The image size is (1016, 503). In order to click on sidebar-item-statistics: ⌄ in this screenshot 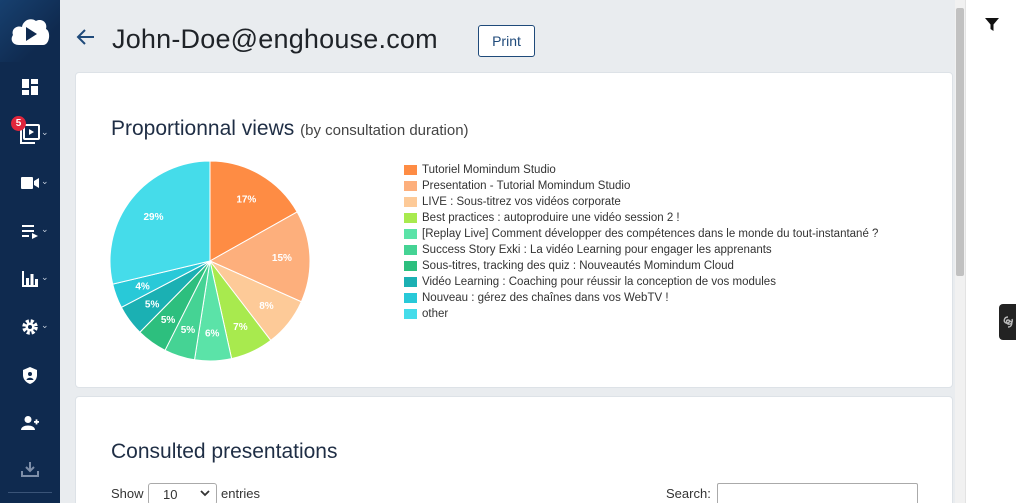, I will do `click(30, 279)`.